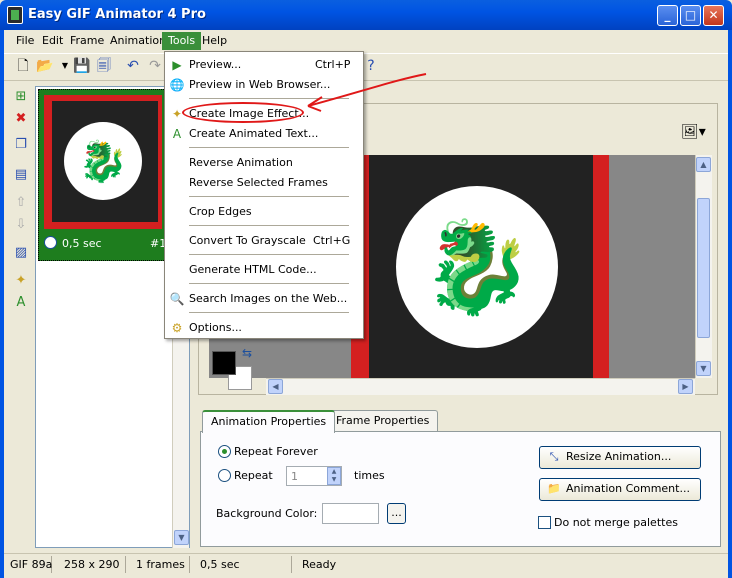 The width and height of the screenshot is (732, 578). What do you see at coordinates (21, 225) in the screenshot?
I see `move-down-icon: ⇩` at bounding box center [21, 225].